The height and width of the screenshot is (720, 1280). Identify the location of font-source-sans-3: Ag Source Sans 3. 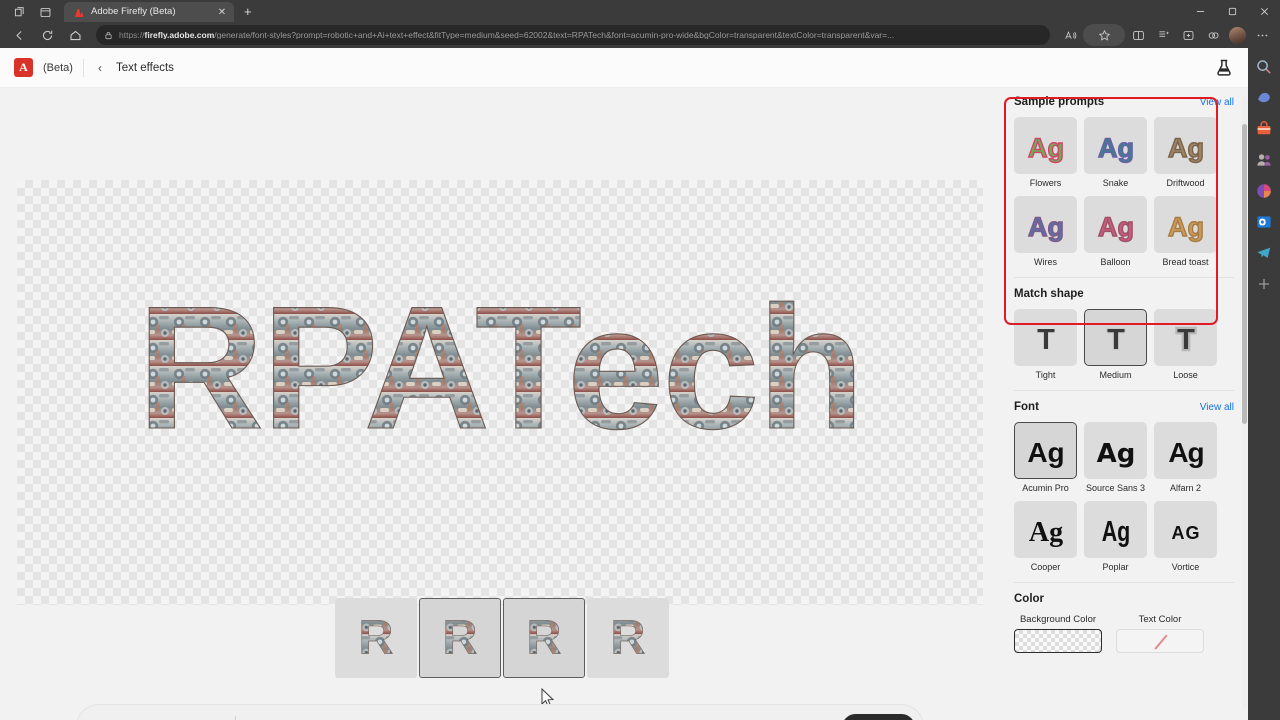
(1115, 461).